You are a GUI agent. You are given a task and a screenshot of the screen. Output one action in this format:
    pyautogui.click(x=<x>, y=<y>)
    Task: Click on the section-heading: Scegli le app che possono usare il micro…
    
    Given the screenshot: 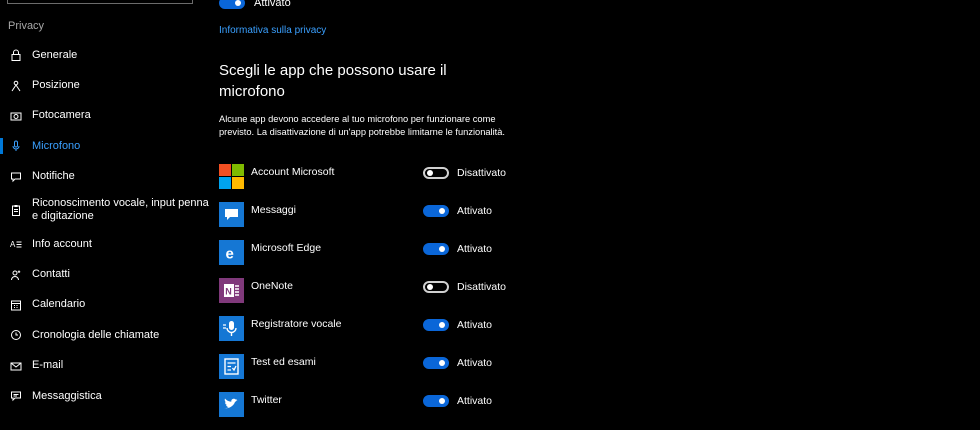 What is the action you would take?
    pyautogui.click(x=333, y=81)
    